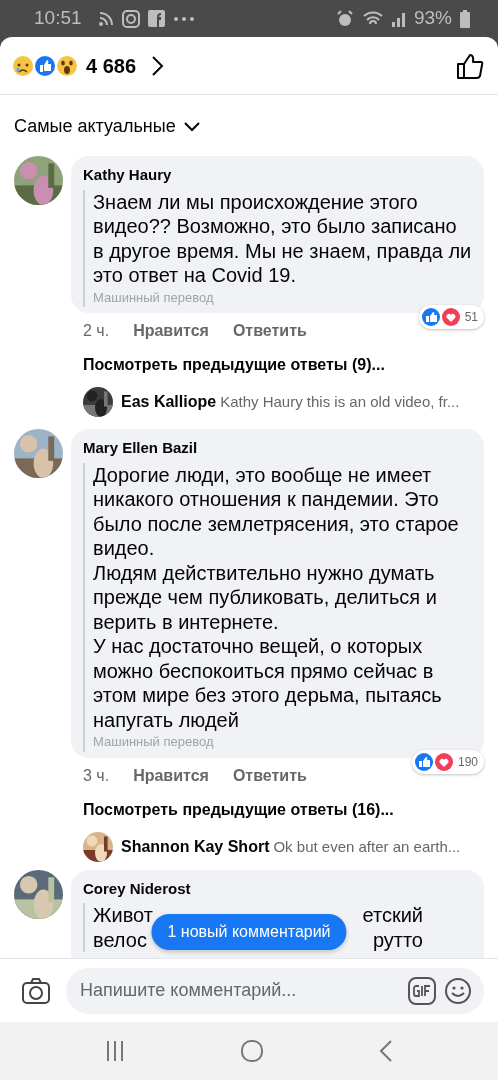  Describe the element at coordinates (385, 1051) in the screenshot. I see `back-icon` at that location.